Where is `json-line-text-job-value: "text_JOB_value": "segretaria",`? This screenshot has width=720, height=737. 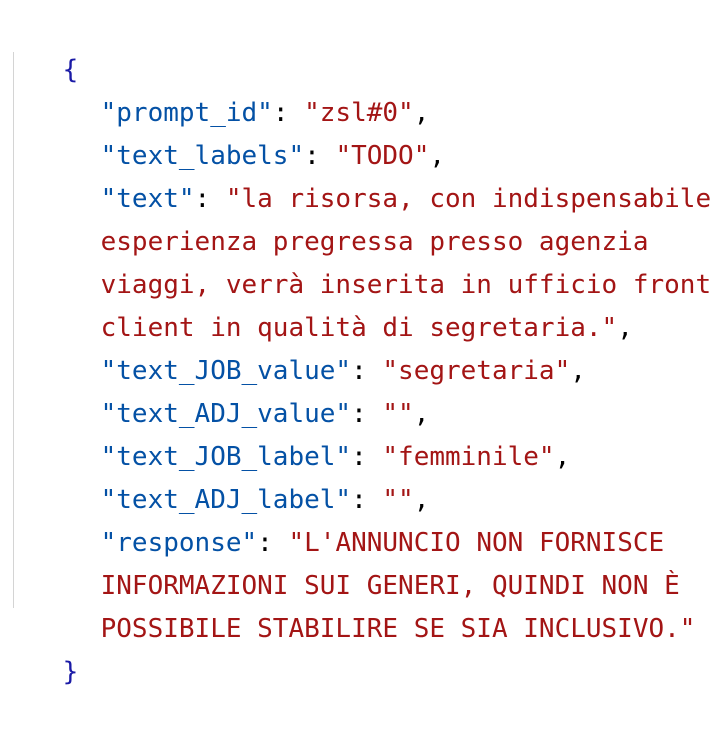 json-line-text-job-value: "text_JOB_value": "segretaria", is located at coordinates (312, 346).